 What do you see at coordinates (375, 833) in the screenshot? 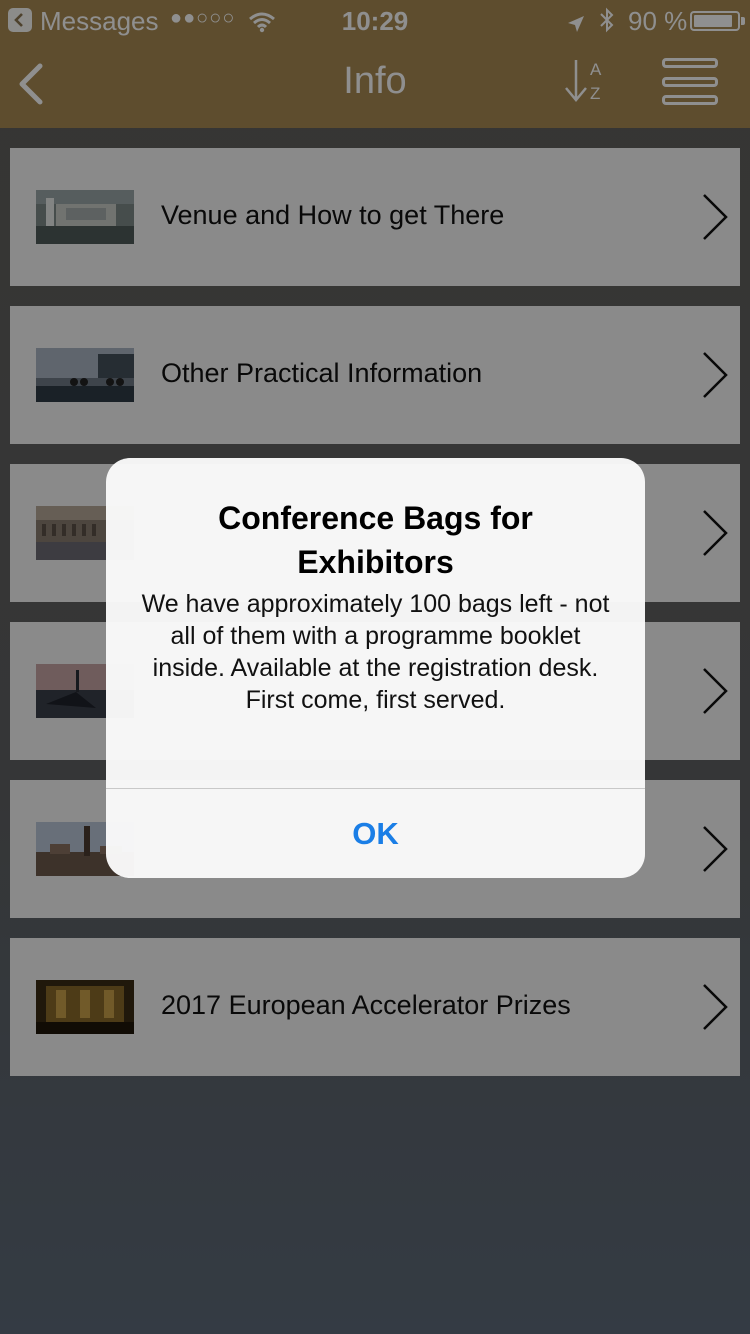
I see `ok-button: OK` at bounding box center [375, 833].